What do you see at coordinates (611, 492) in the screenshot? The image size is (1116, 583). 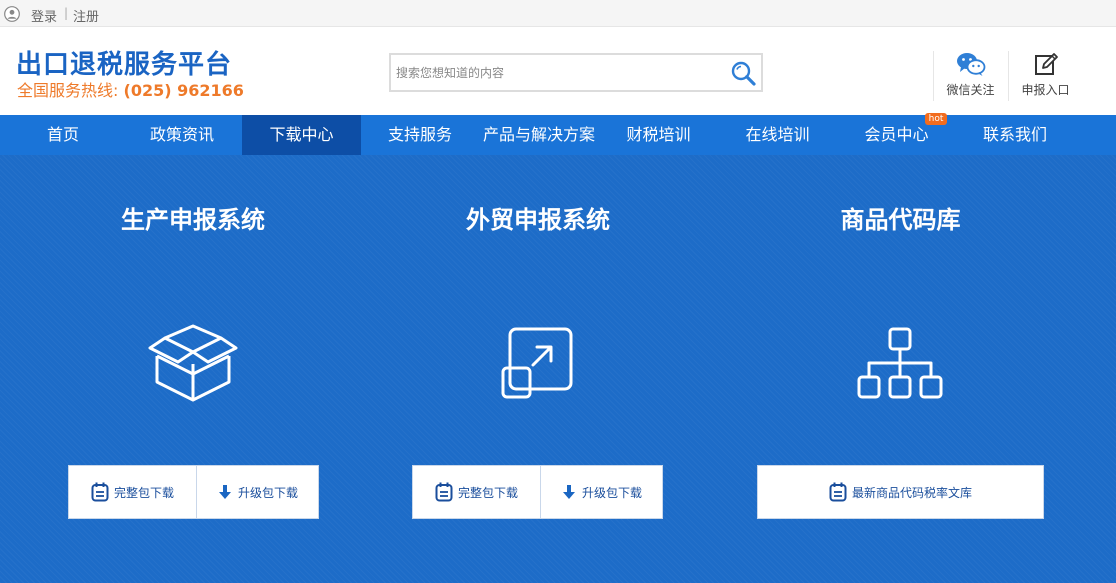 I see `foreign-trade-upgrade-download-label: 升级包下载` at bounding box center [611, 492].